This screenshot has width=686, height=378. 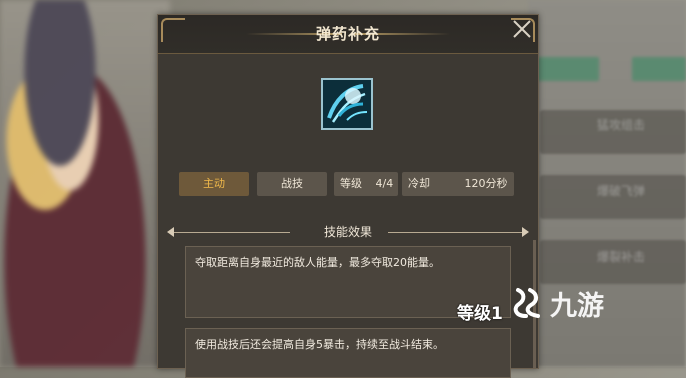 I want to click on dialog-title: 弹药补充, so click(x=347, y=34).